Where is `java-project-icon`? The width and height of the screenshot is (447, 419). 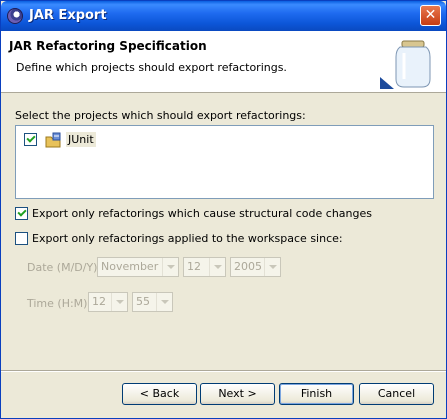
java-project-icon is located at coordinates (53, 140).